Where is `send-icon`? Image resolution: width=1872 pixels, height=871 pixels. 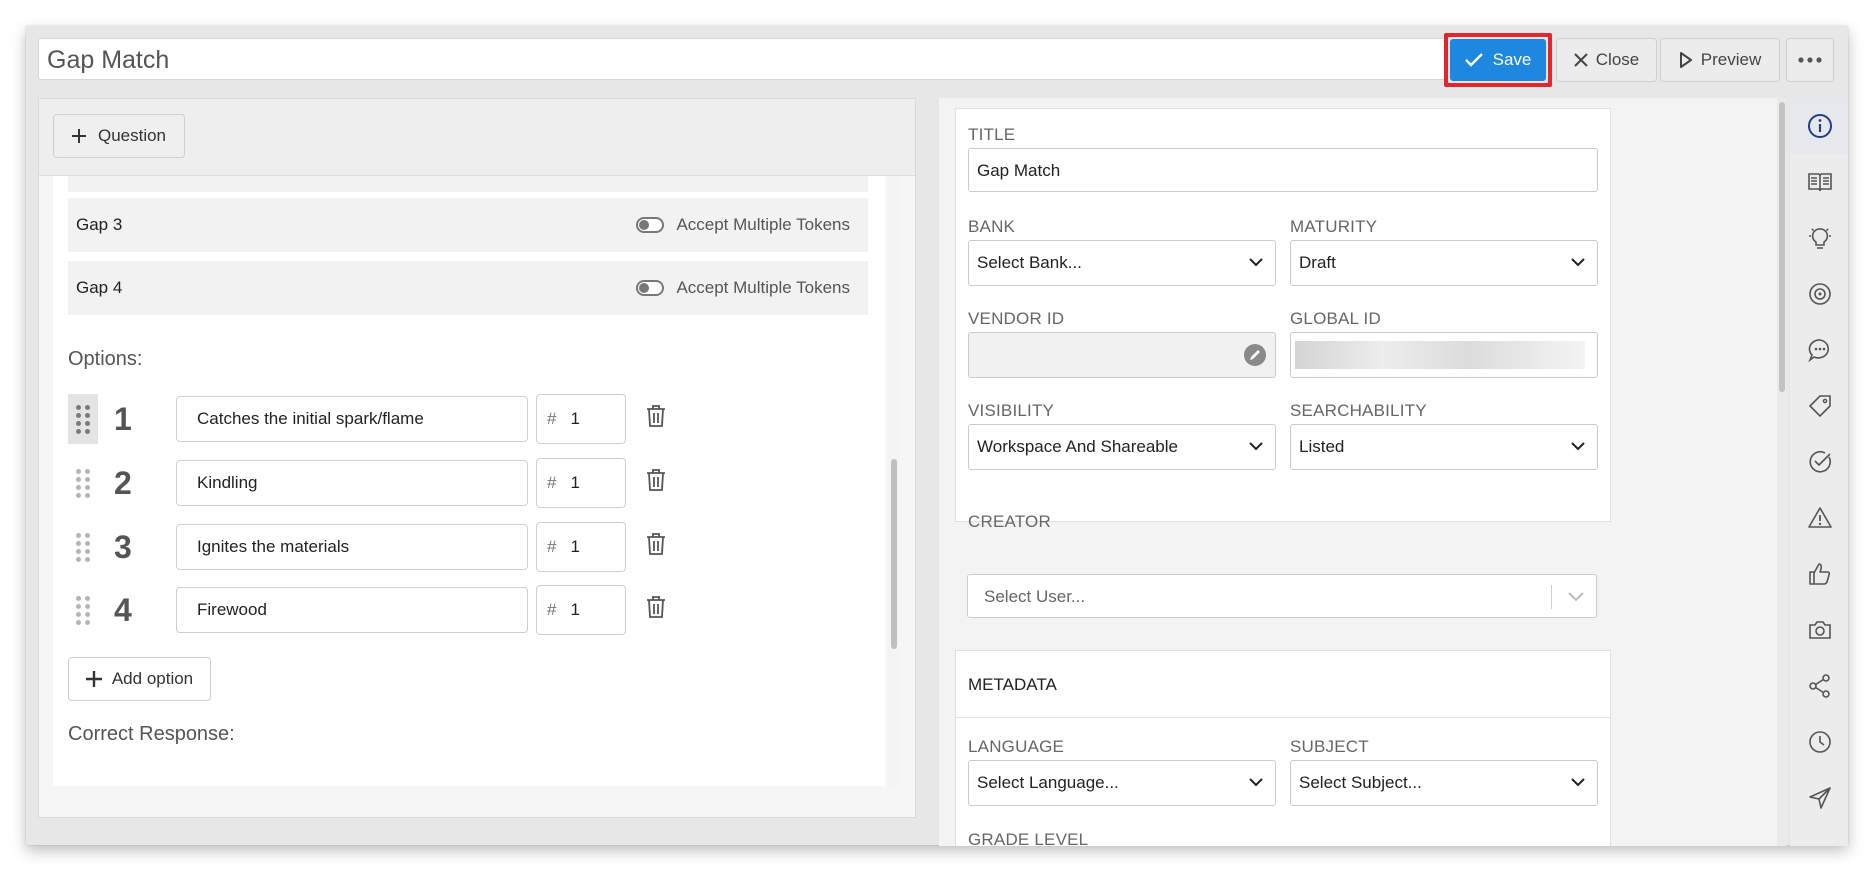 send-icon is located at coordinates (1820, 798).